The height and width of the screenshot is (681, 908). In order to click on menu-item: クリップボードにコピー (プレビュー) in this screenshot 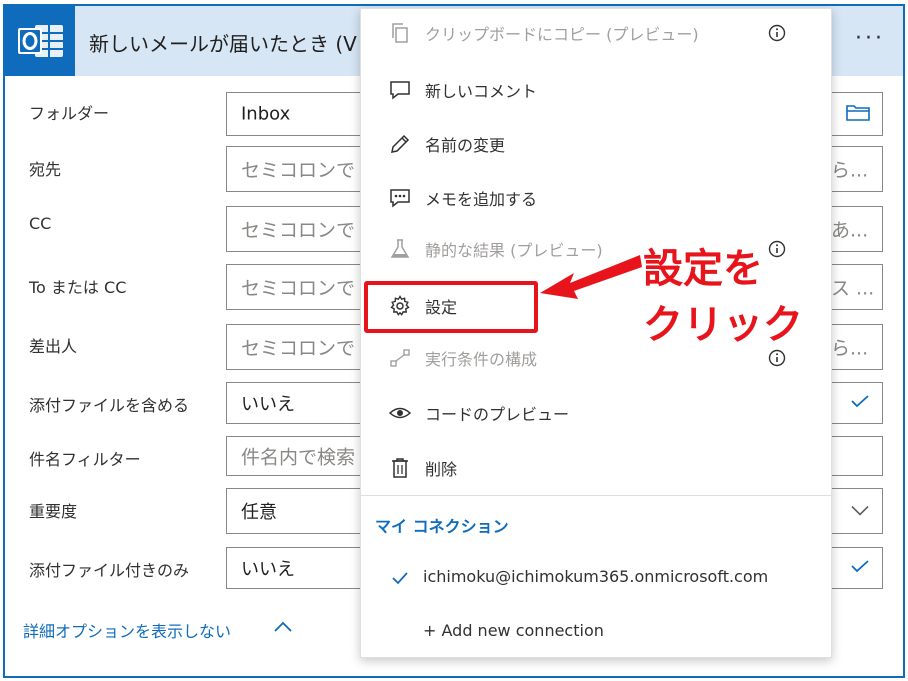, I will do `click(596, 33)`.